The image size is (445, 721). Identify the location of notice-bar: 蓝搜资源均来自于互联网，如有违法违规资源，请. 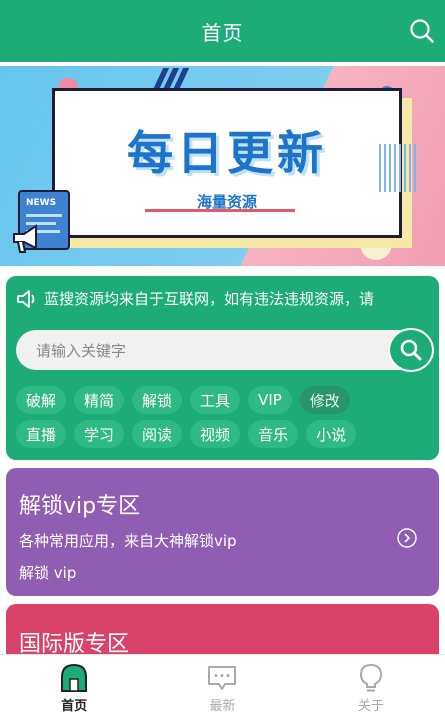
(195, 298).